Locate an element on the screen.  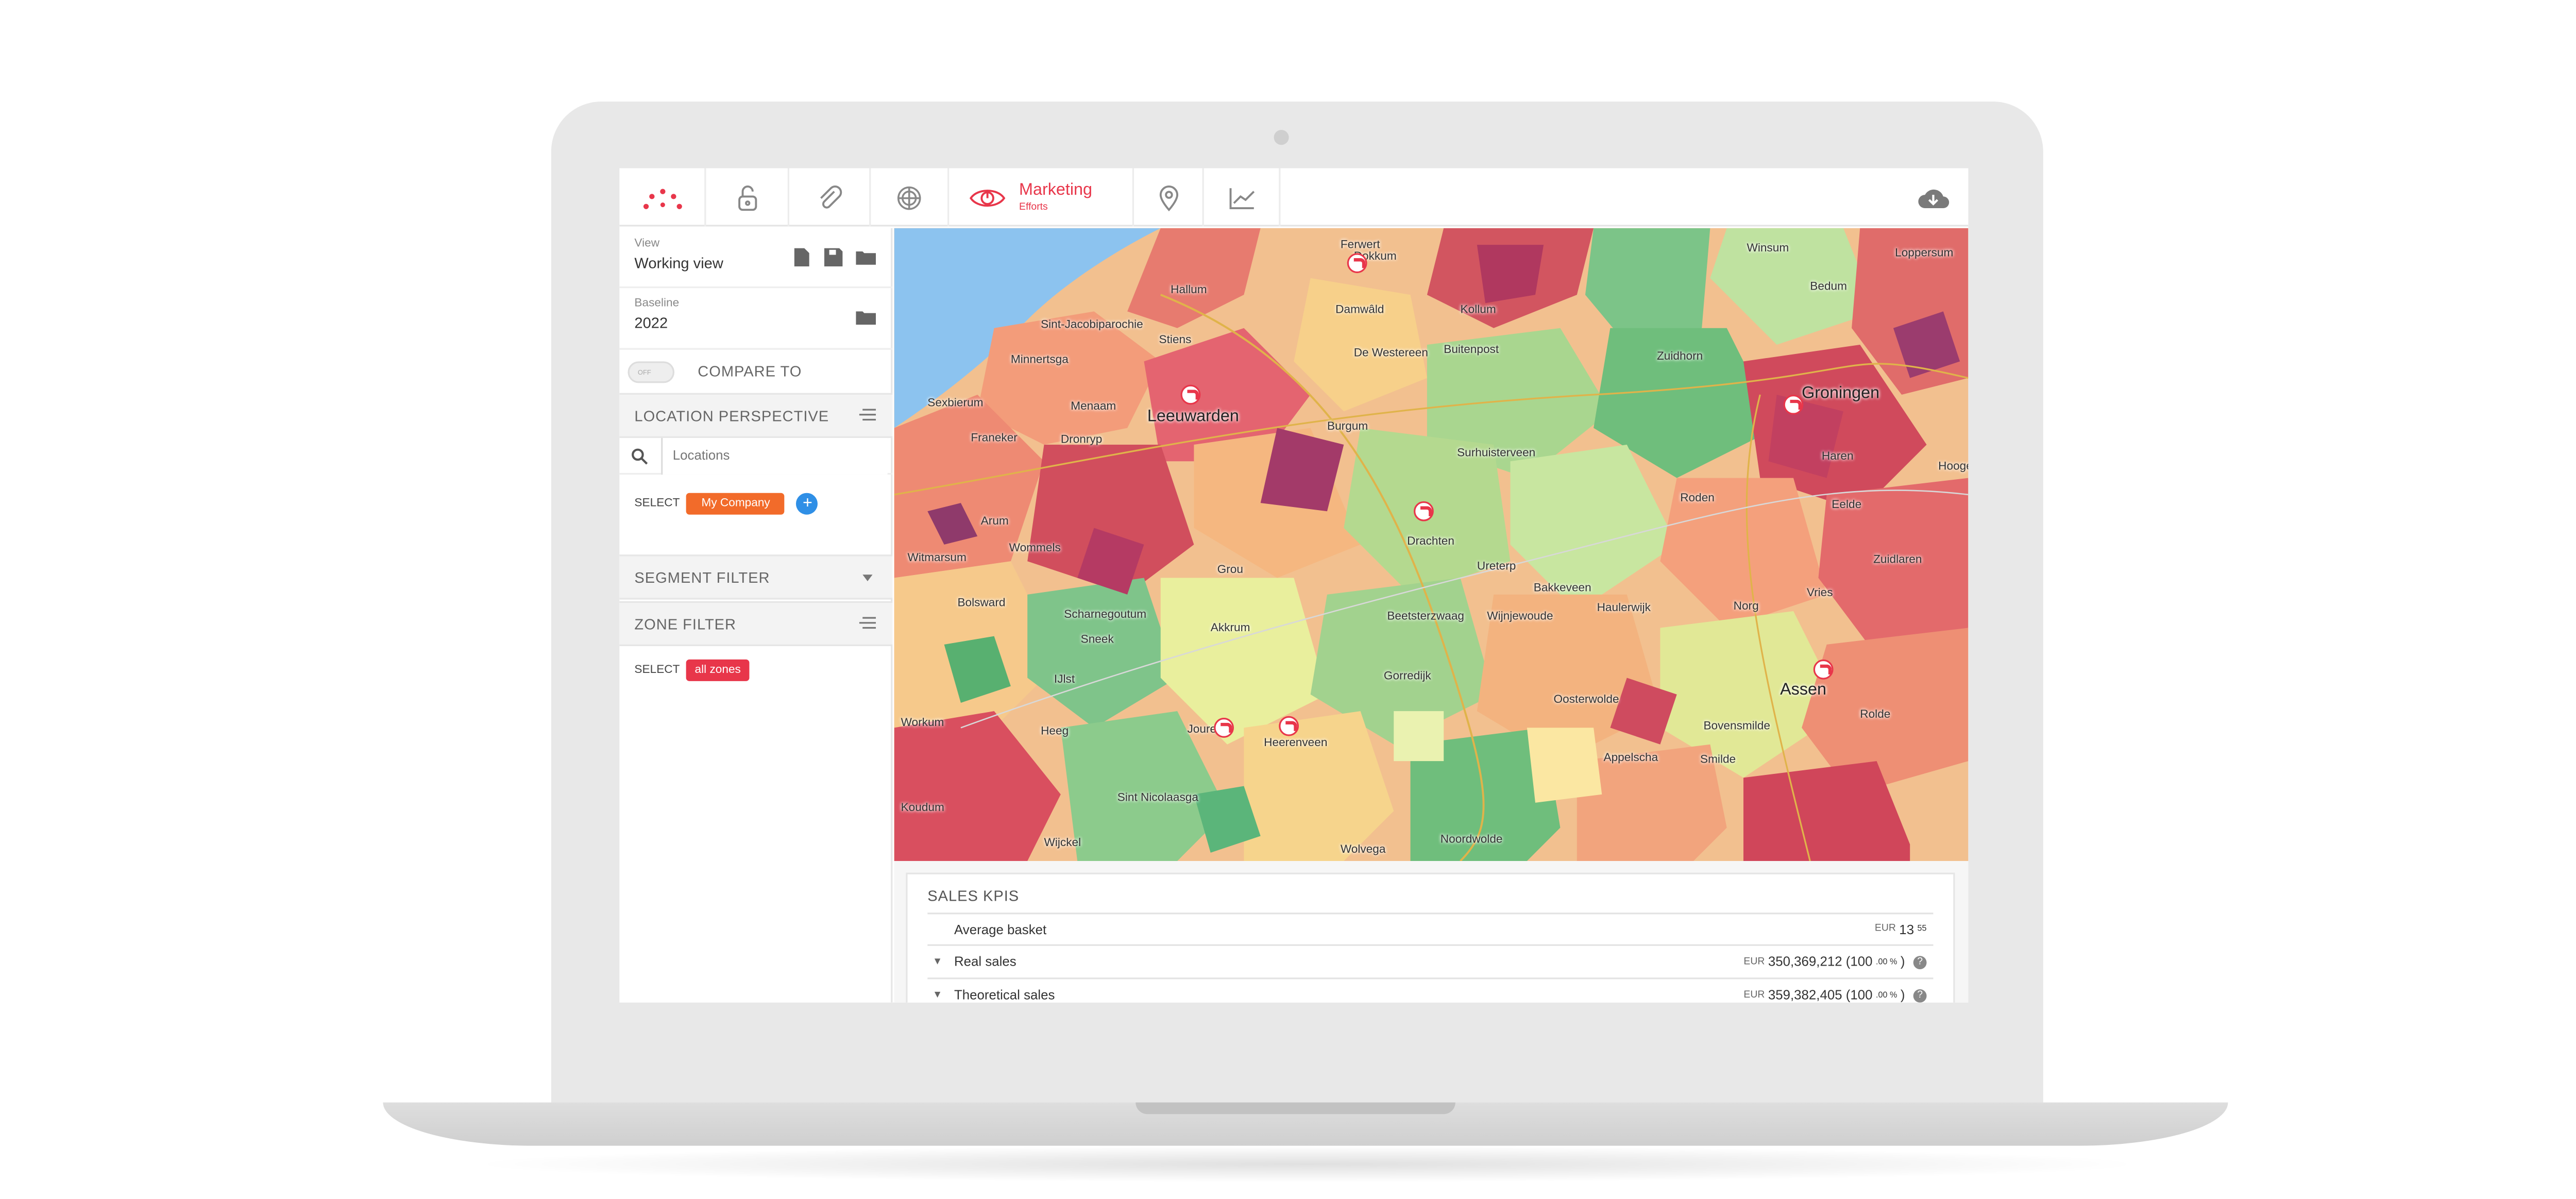
kpi-row-average-basket: Average basket EUR 13 55 is located at coordinates (1430, 929).